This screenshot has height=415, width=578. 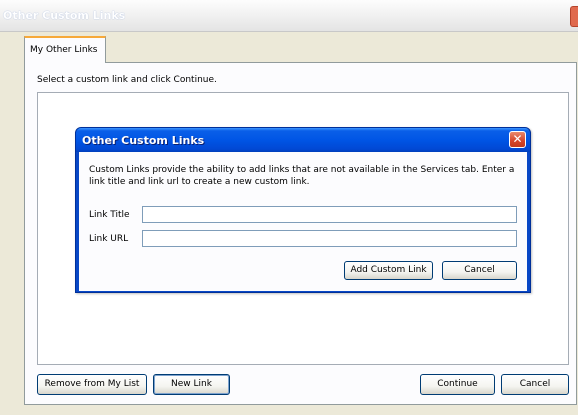 I want to click on instruction-text: Select a custom link and click Continue., so click(x=127, y=80).